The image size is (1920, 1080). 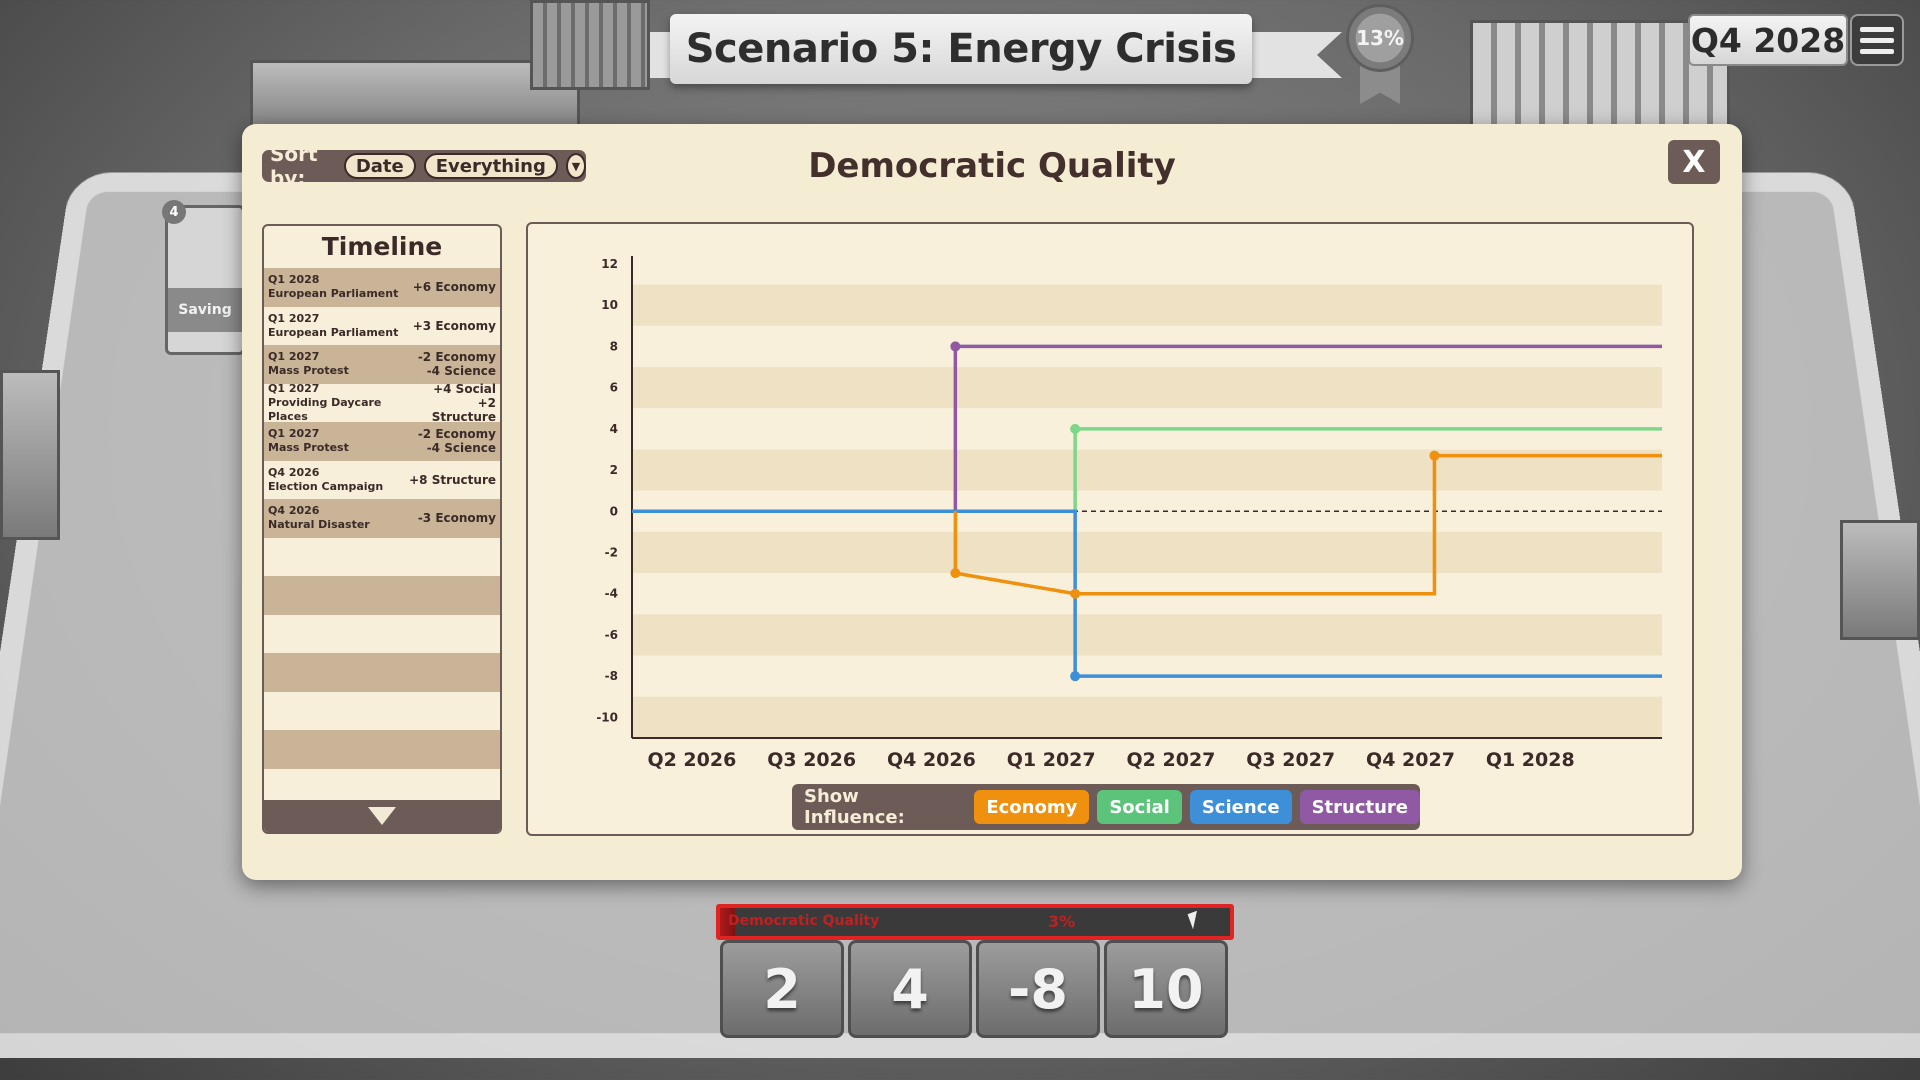 What do you see at coordinates (1694, 162) in the screenshot?
I see `close-button: X` at bounding box center [1694, 162].